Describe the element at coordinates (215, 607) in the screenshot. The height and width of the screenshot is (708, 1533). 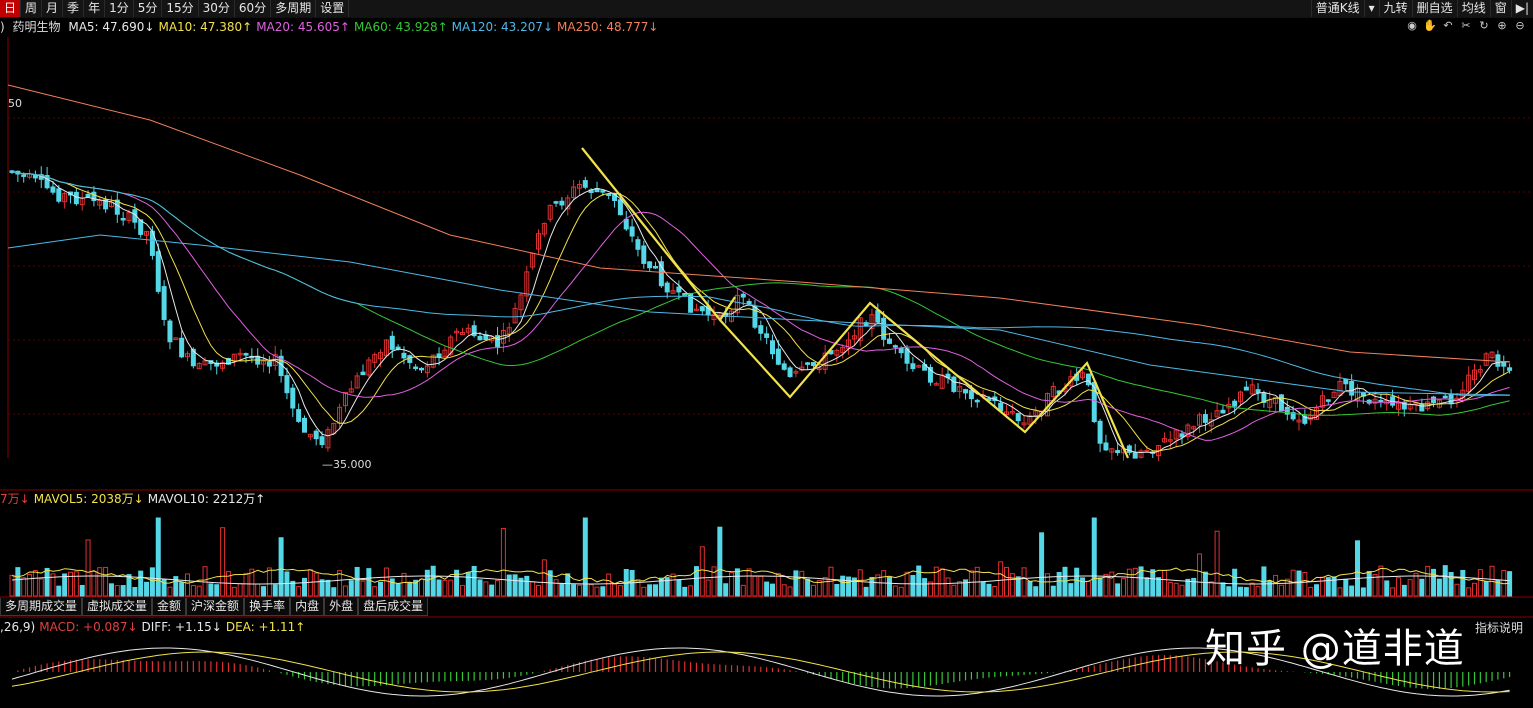
I see `indicator-tab: 沪深金额` at that location.